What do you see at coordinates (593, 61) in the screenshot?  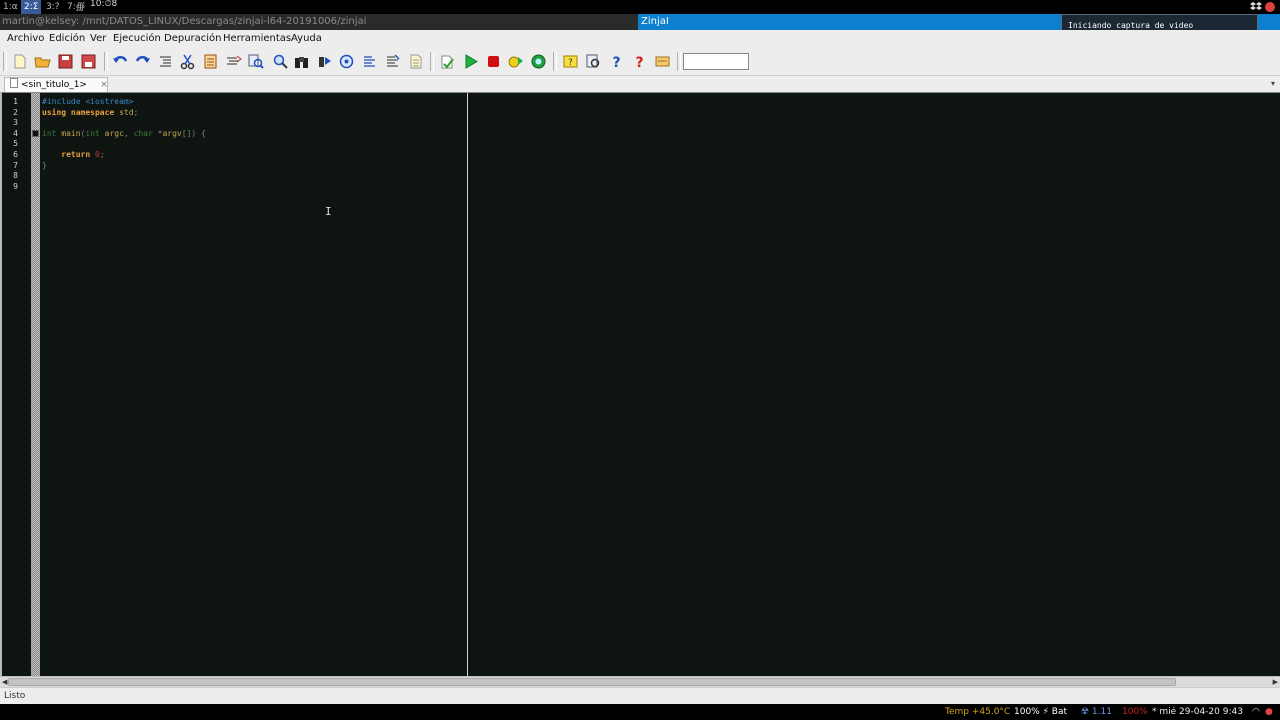 I see `help-search-icon` at bounding box center [593, 61].